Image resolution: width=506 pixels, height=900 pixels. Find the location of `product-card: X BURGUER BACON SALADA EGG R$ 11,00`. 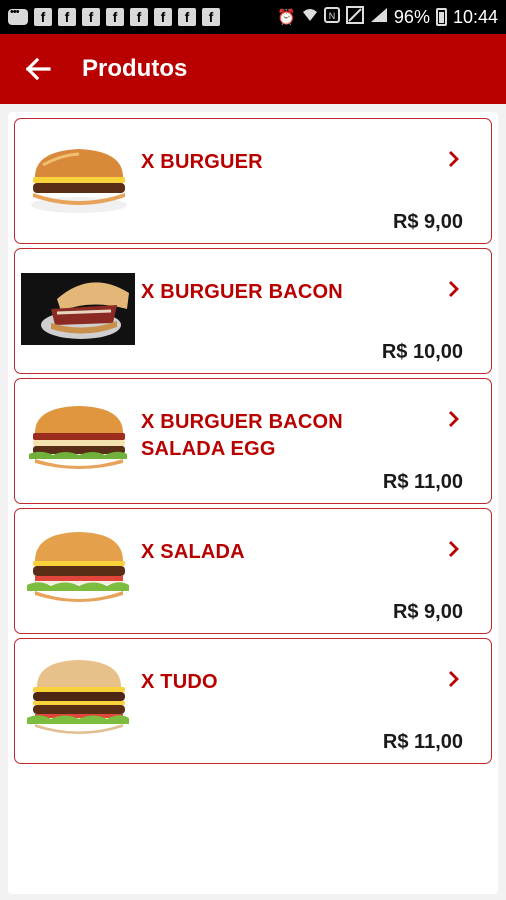

product-card: X BURGUER BACON SALADA EGG R$ 11,00 is located at coordinates (253, 441).